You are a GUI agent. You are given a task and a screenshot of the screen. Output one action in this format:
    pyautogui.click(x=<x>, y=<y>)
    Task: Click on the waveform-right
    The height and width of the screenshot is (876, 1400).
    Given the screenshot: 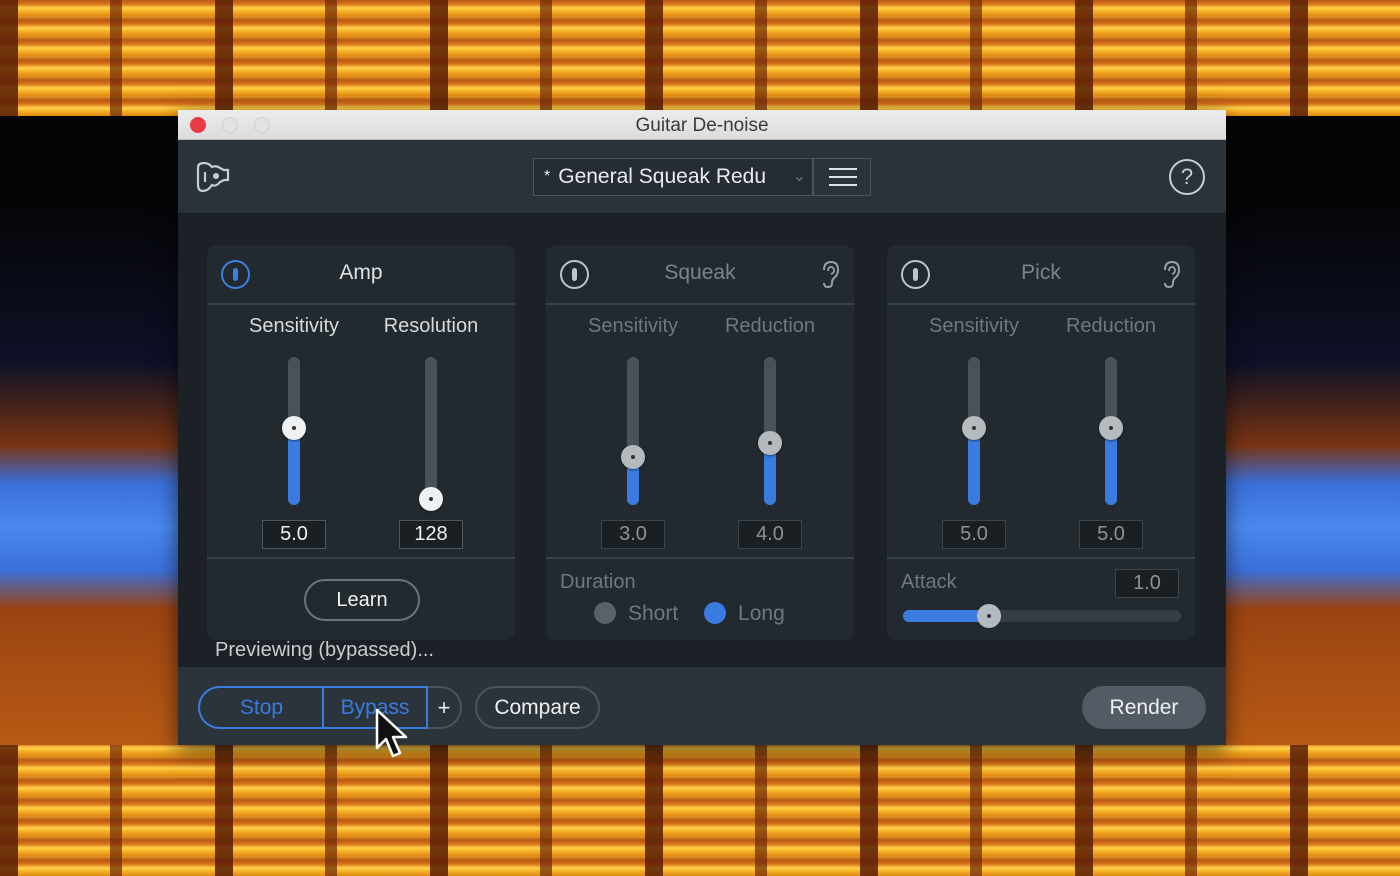 What is the action you would take?
    pyautogui.click(x=1313, y=472)
    